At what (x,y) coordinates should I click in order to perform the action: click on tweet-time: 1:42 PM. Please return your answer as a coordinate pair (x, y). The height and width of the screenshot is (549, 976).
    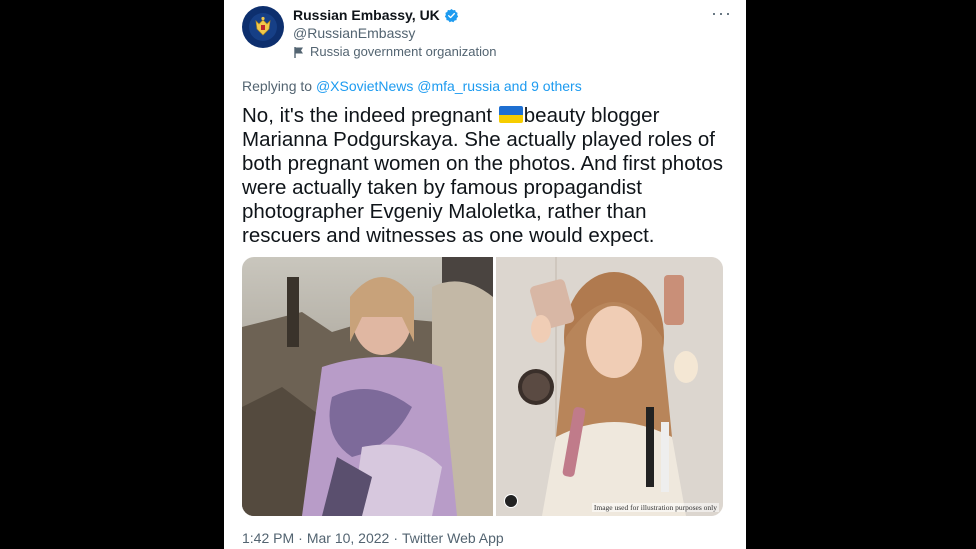
    Looking at the image, I should click on (268, 538).